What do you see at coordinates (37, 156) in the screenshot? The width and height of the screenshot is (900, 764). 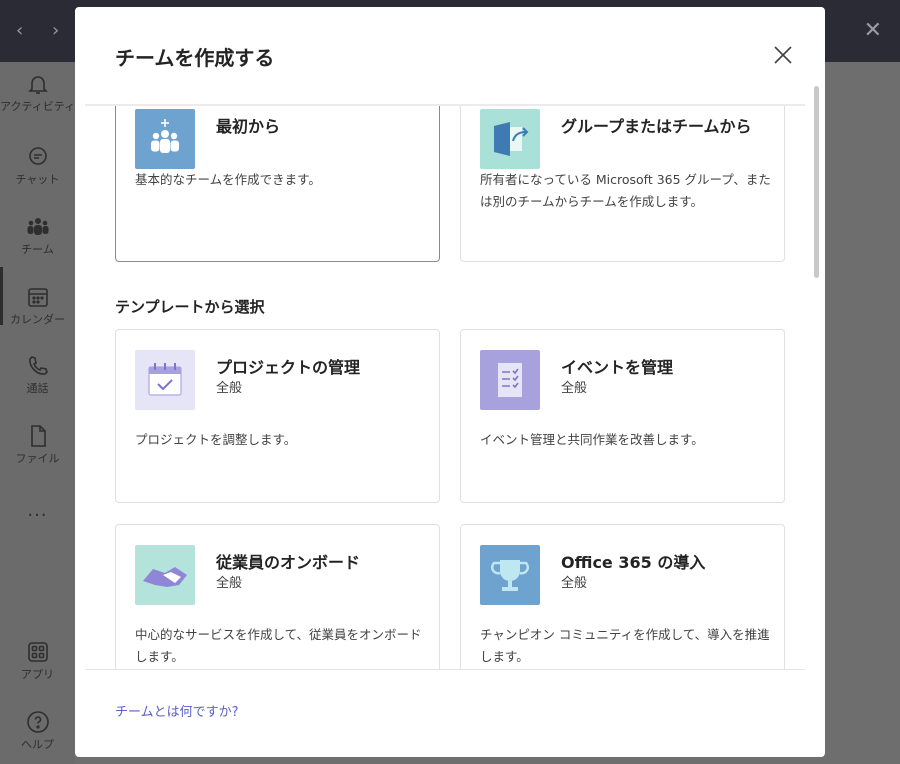 I see `chat-icon` at bounding box center [37, 156].